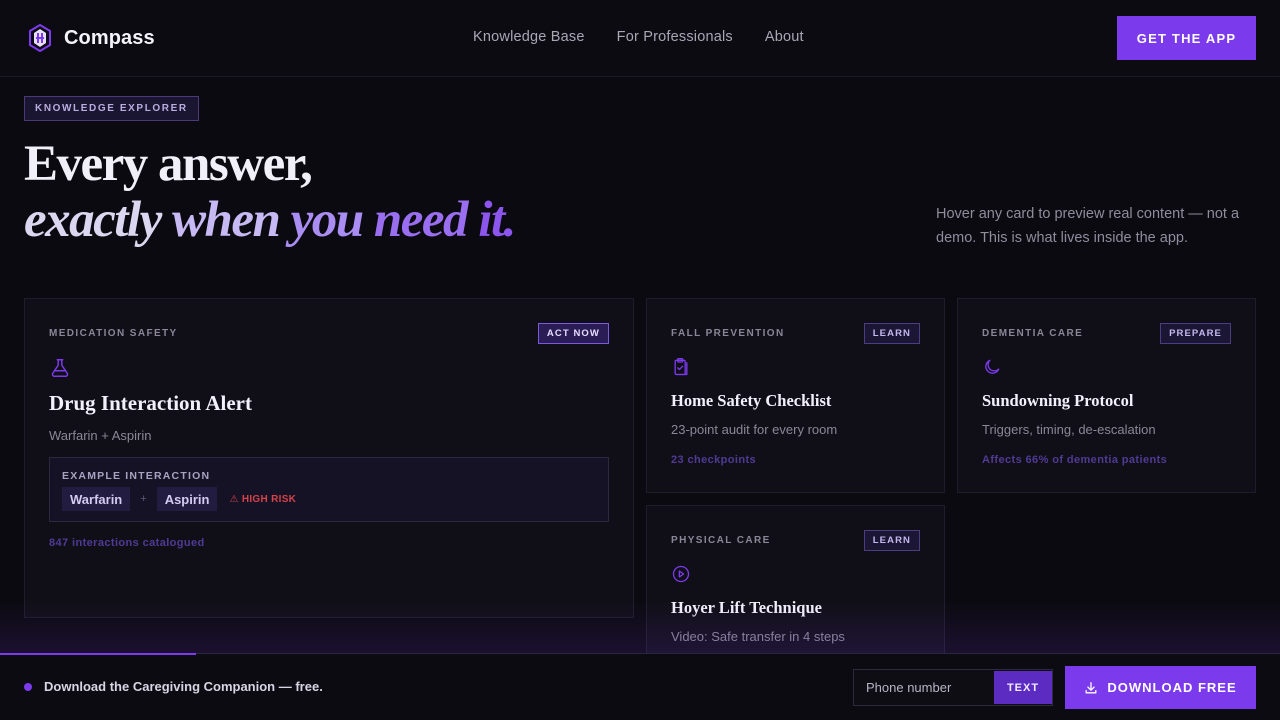 The height and width of the screenshot is (720, 1280). What do you see at coordinates (96, 499) in the screenshot?
I see `drug-chip-warfarin: Warfarin` at bounding box center [96, 499].